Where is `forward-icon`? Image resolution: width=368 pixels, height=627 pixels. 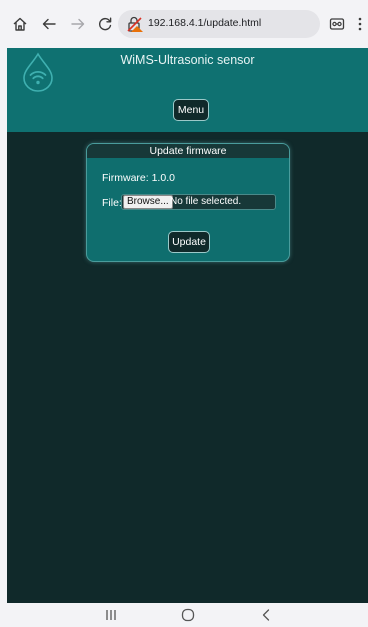 forward-icon is located at coordinates (78, 24).